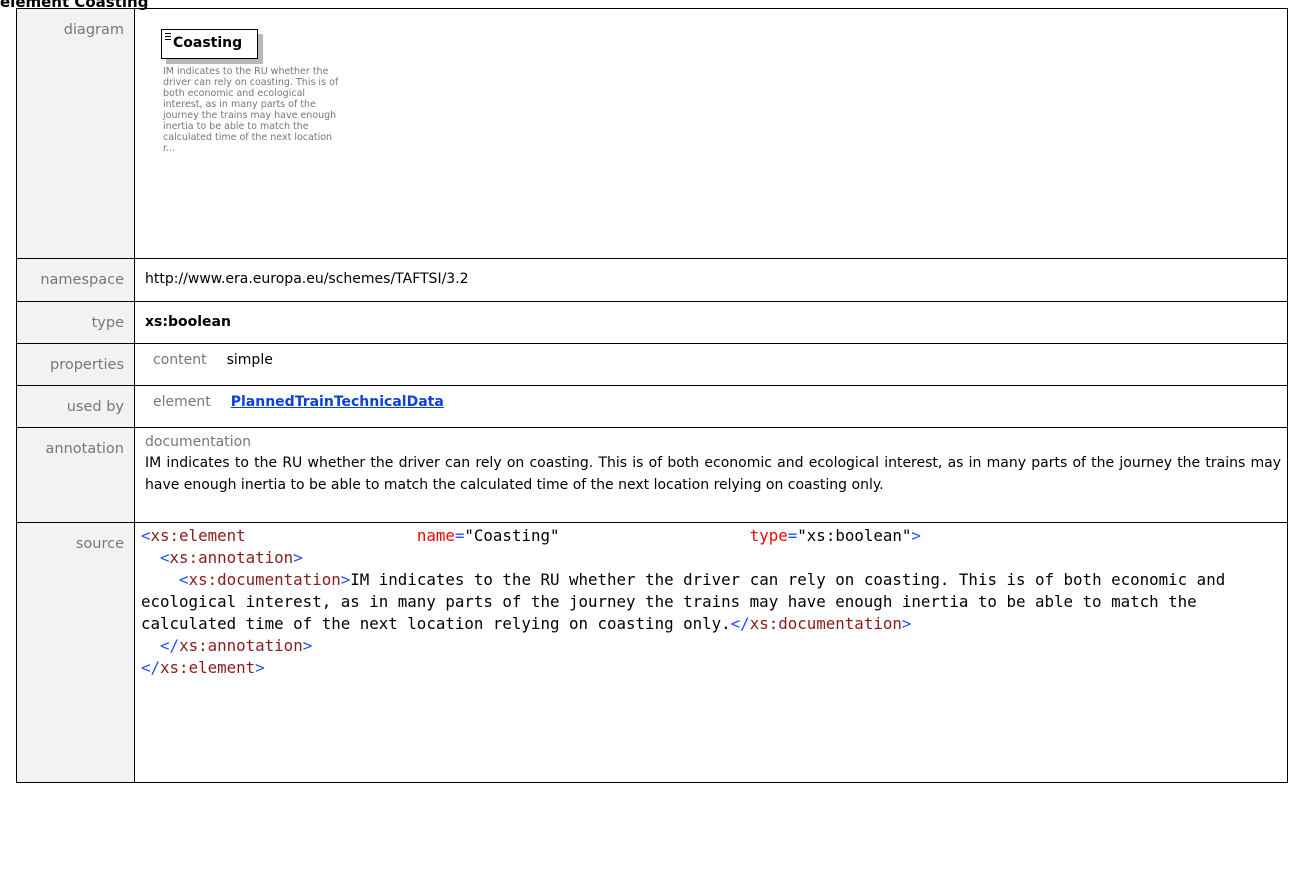 This screenshot has width=1290, height=871. I want to click on label-annotation: annotation, so click(75, 475).